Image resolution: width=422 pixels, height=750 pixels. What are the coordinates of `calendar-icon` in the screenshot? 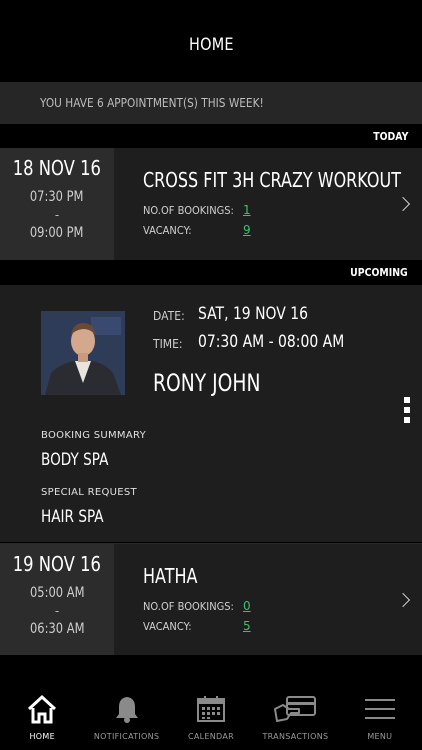 It's located at (211, 709).